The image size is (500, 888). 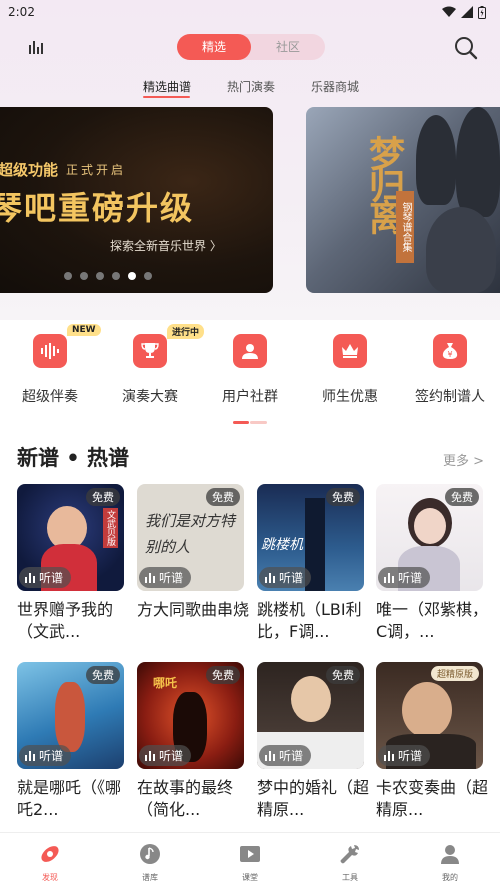 I want to click on battery-icon, so click(x=482, y=12).